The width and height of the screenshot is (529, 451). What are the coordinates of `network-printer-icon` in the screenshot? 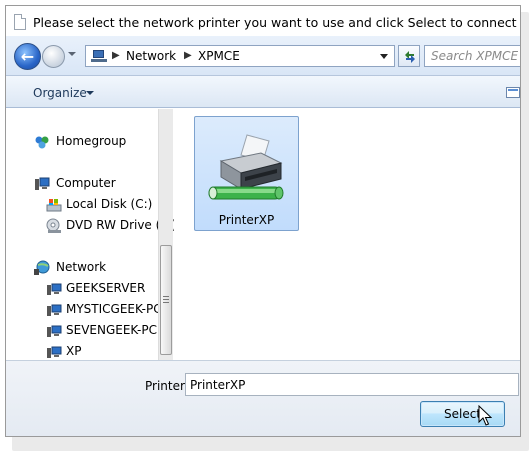 It's located at (246, 167).